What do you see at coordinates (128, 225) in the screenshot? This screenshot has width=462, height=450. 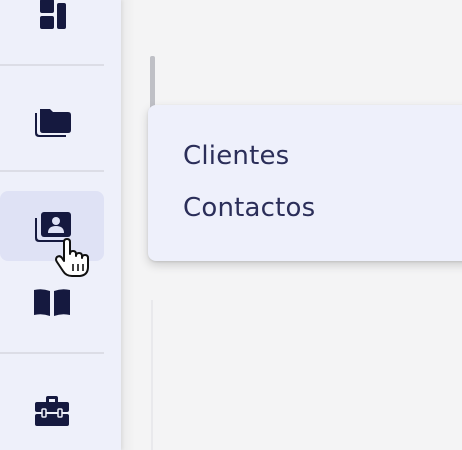 I see `sidebar-shadow` at bounding box center [128, 225].